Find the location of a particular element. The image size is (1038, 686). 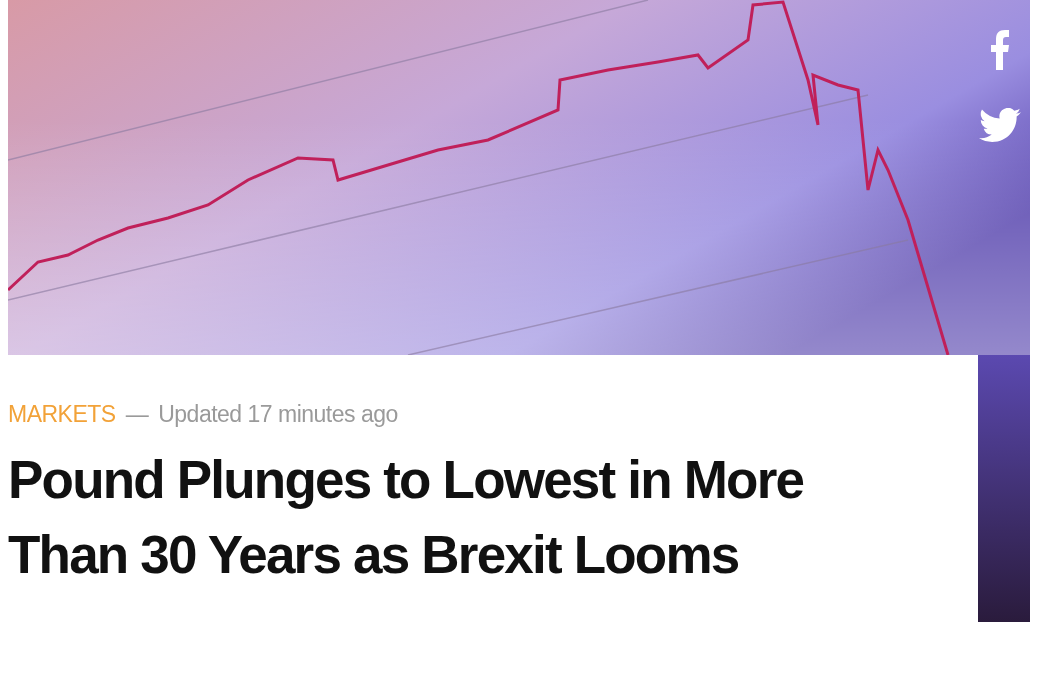

updated-time: Updated 17 minutes ago is located at coordinates (278, 414).